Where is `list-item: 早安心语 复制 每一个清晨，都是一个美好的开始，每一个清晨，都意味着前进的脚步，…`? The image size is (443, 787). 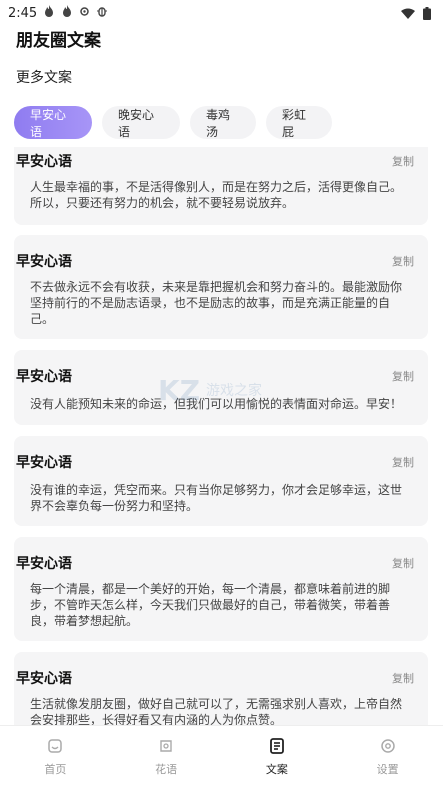 list-item: 早安心语 复制 每一个清晨，都是一个美好的开始，每一个清晨，都意味着前进的脚步，… is located at coordinates (221, 589).